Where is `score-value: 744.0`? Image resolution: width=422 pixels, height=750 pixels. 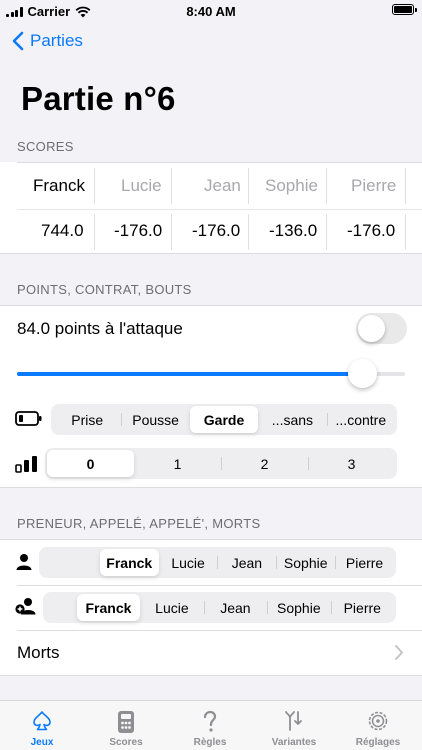
score-value: 744.0 is located at coordinates (62, 230).